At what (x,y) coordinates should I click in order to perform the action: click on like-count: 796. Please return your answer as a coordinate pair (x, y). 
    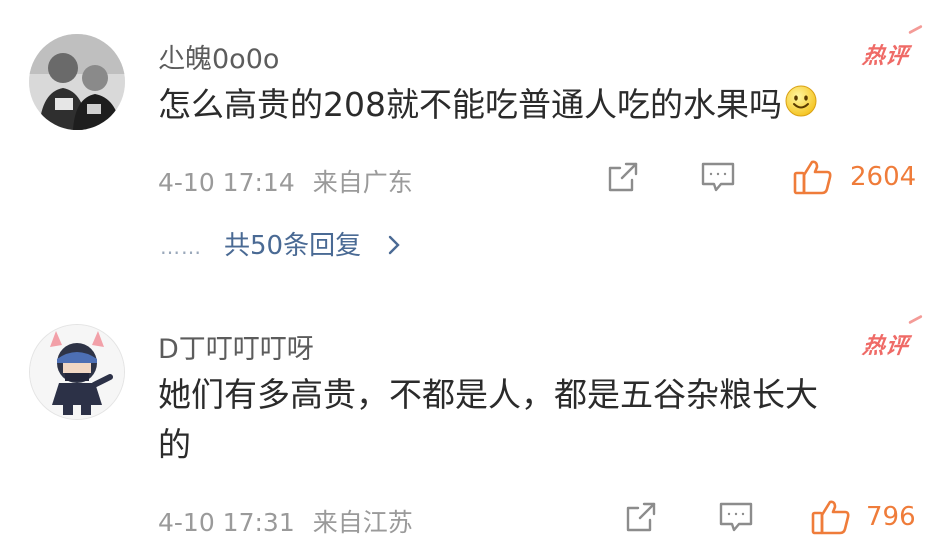
    Looking at the image, I should click on (891, 517).